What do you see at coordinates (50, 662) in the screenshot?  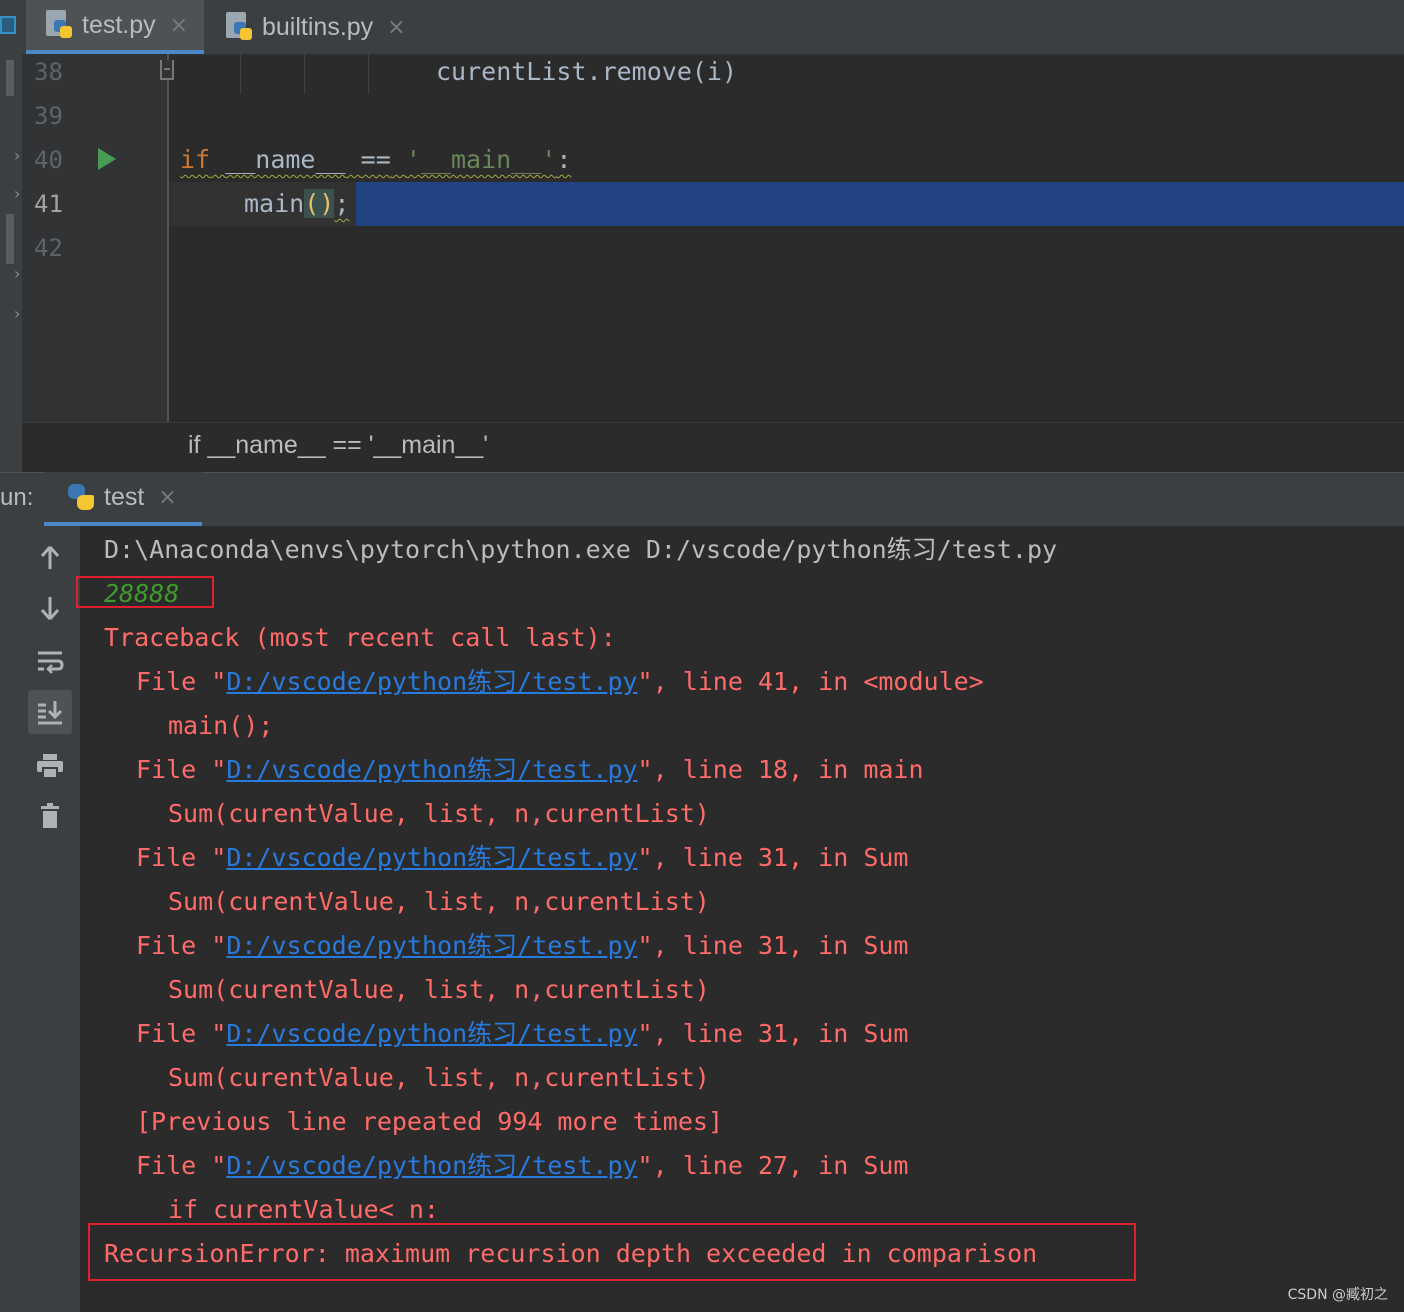 I see `soft-wrap-icon` at bounding box center [50, 662].